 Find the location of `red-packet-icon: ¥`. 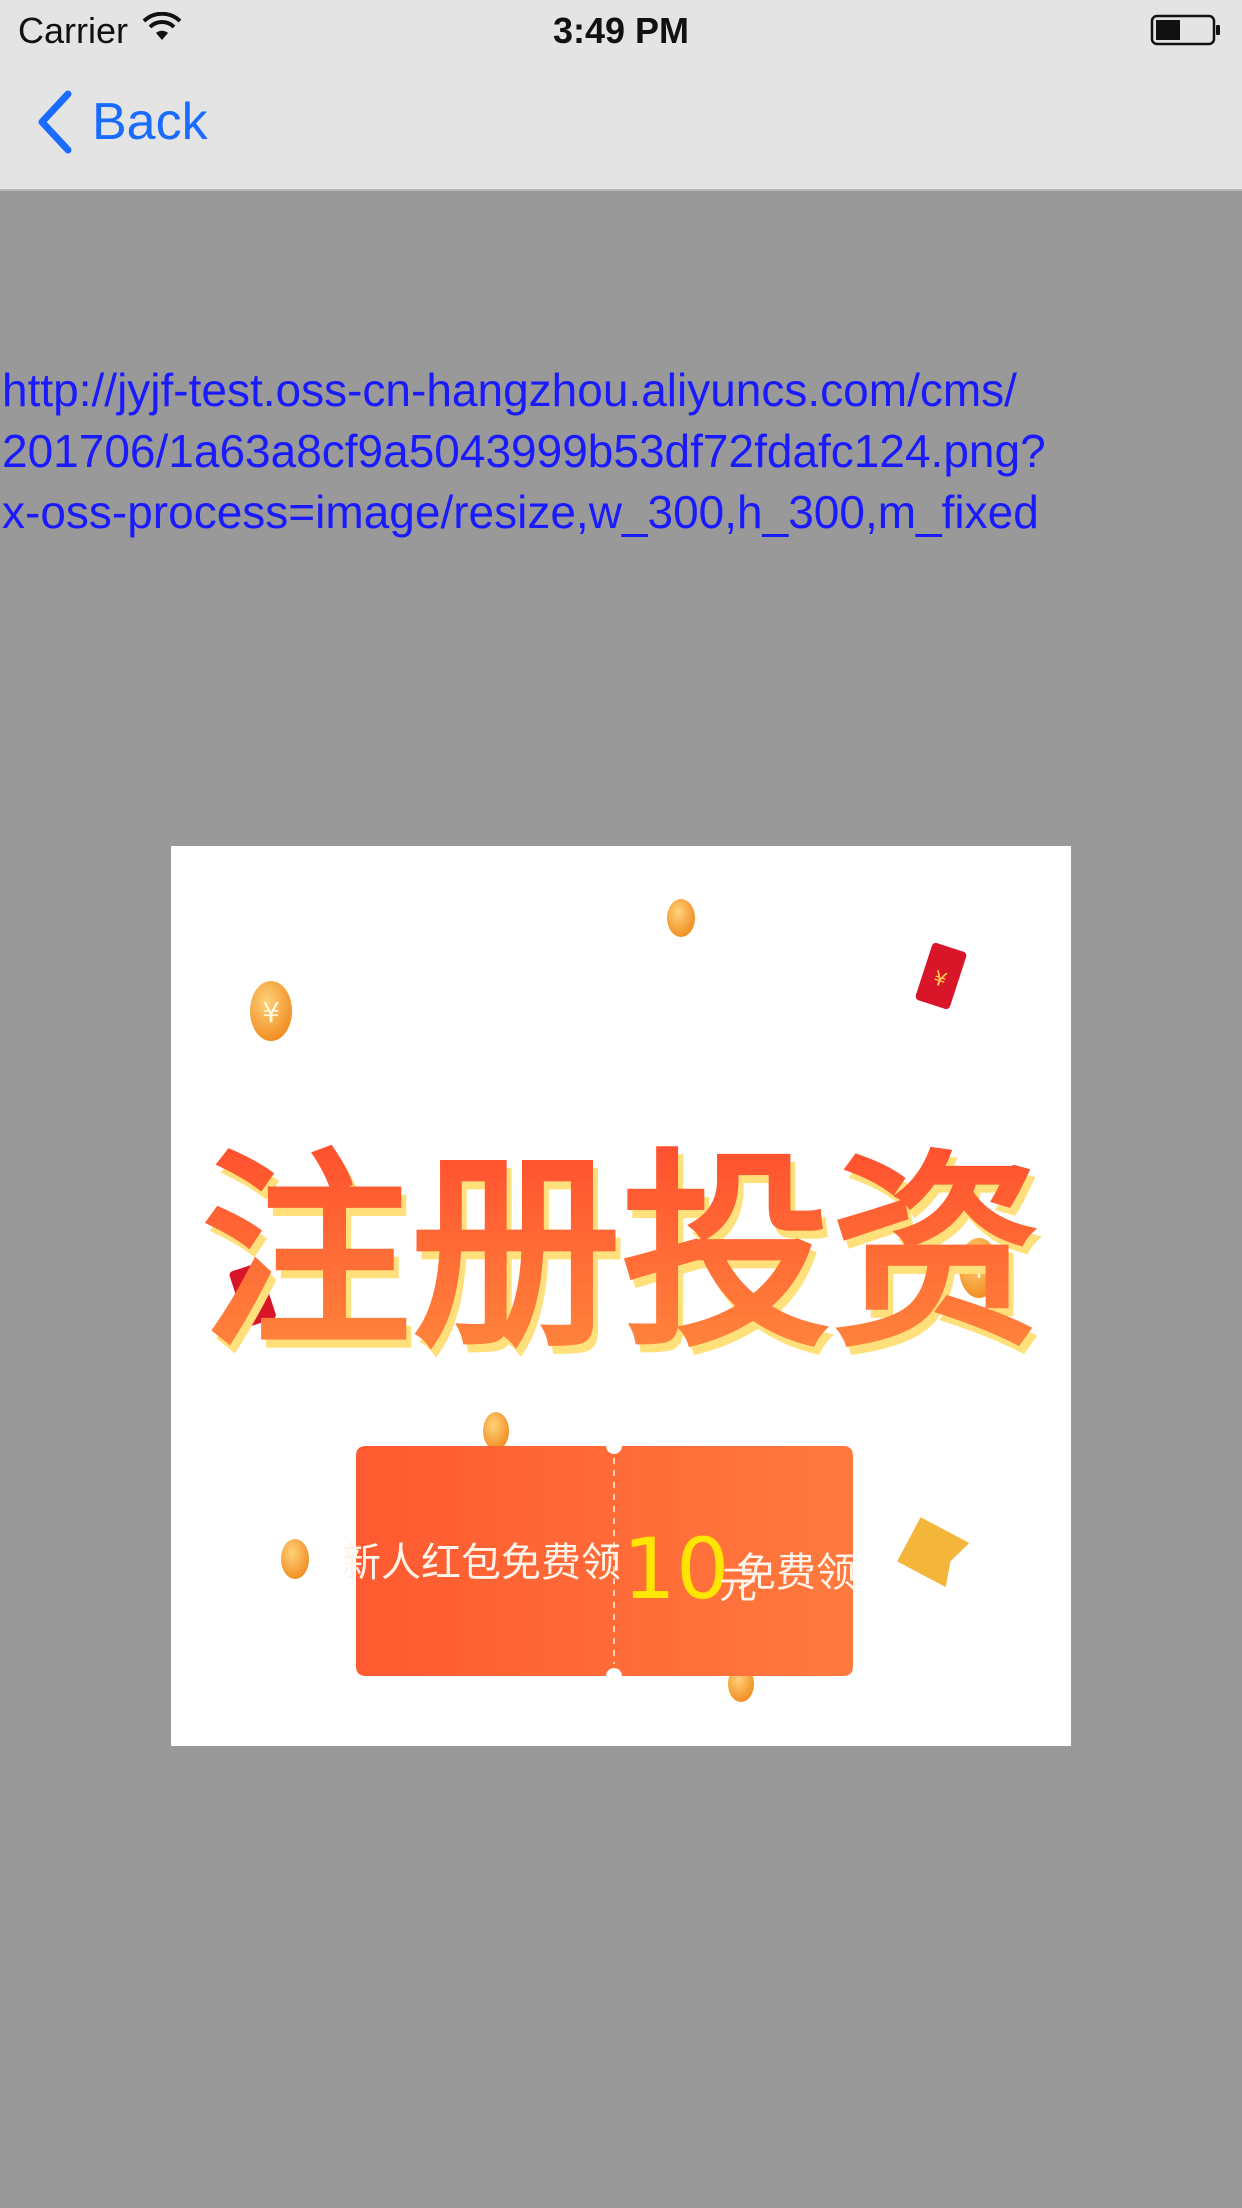

red-packet-icon: ¥ is located at coordinates (941, 976).